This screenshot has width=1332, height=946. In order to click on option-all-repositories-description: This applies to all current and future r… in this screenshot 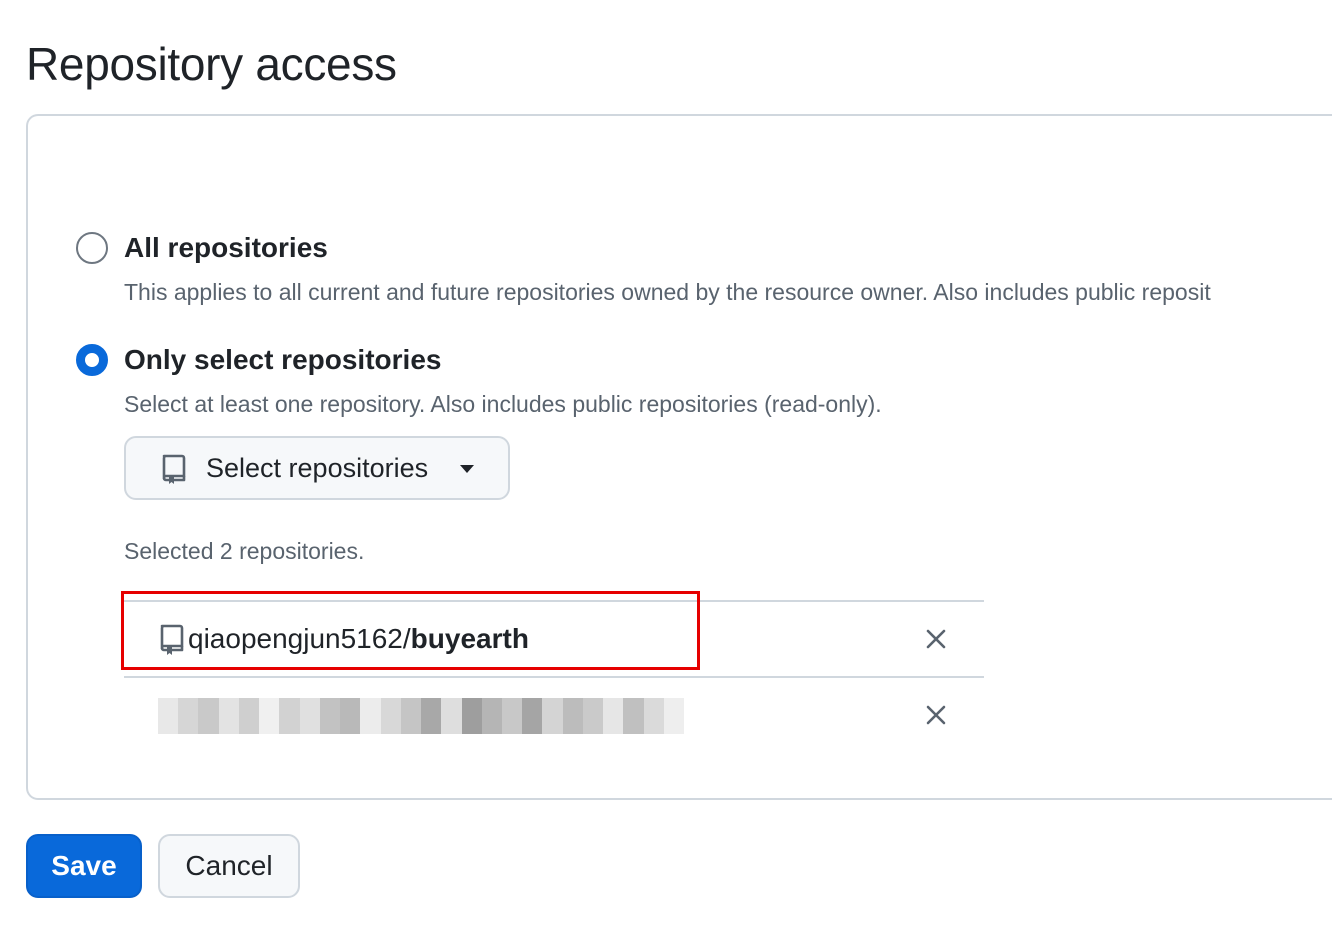, I will do `click(667, 292)`.